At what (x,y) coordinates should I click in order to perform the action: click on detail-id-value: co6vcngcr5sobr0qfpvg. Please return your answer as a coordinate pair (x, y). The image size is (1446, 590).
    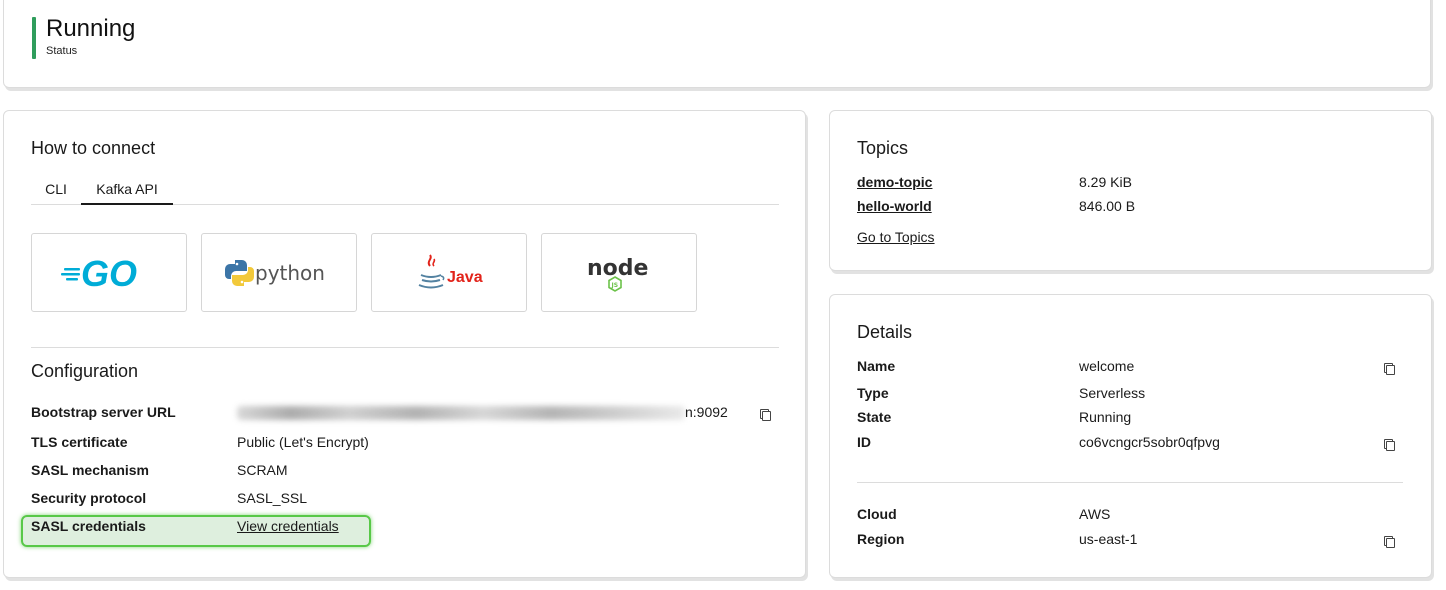
    Looking at the image, I should click on (1149, 442).